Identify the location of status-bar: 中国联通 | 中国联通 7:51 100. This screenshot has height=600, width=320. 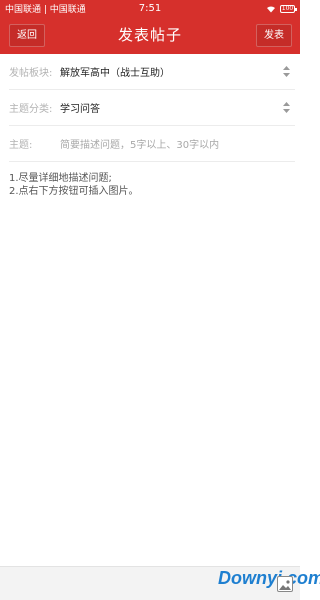
(150, 8).